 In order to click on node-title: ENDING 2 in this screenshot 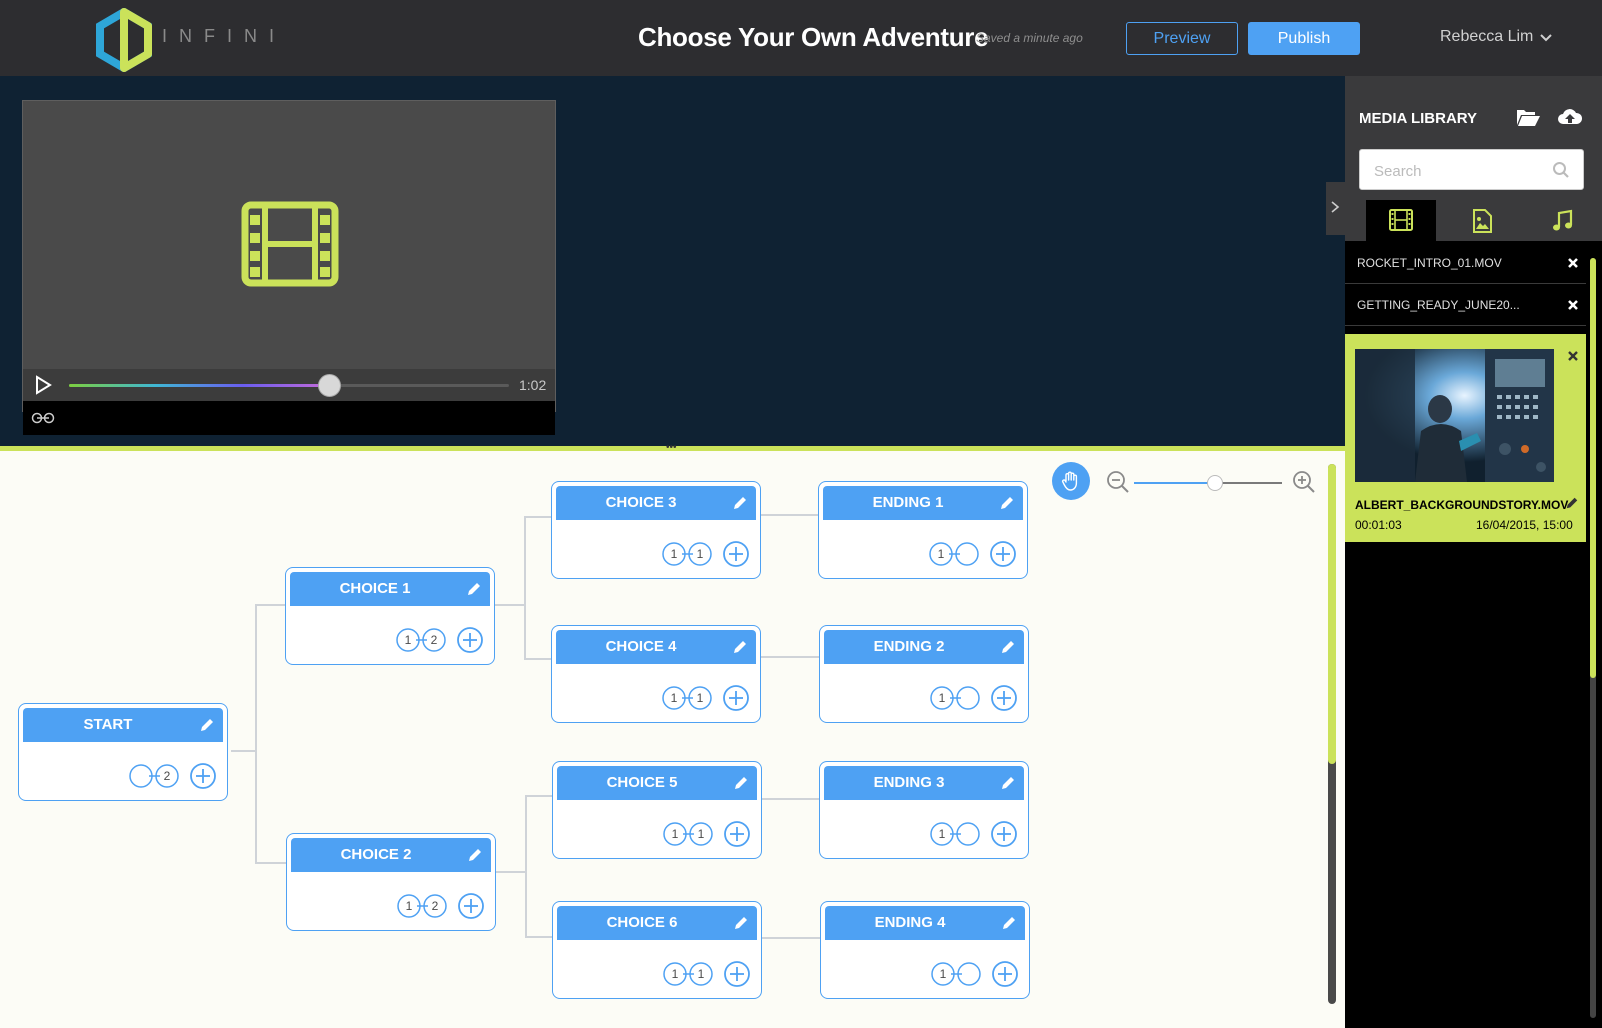, I will do `click(909, 646)`.